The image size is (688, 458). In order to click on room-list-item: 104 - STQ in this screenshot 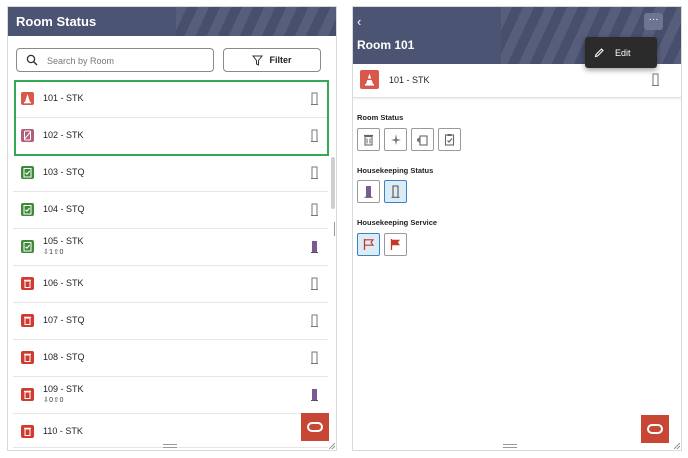, I will do `click(170, 210)`.